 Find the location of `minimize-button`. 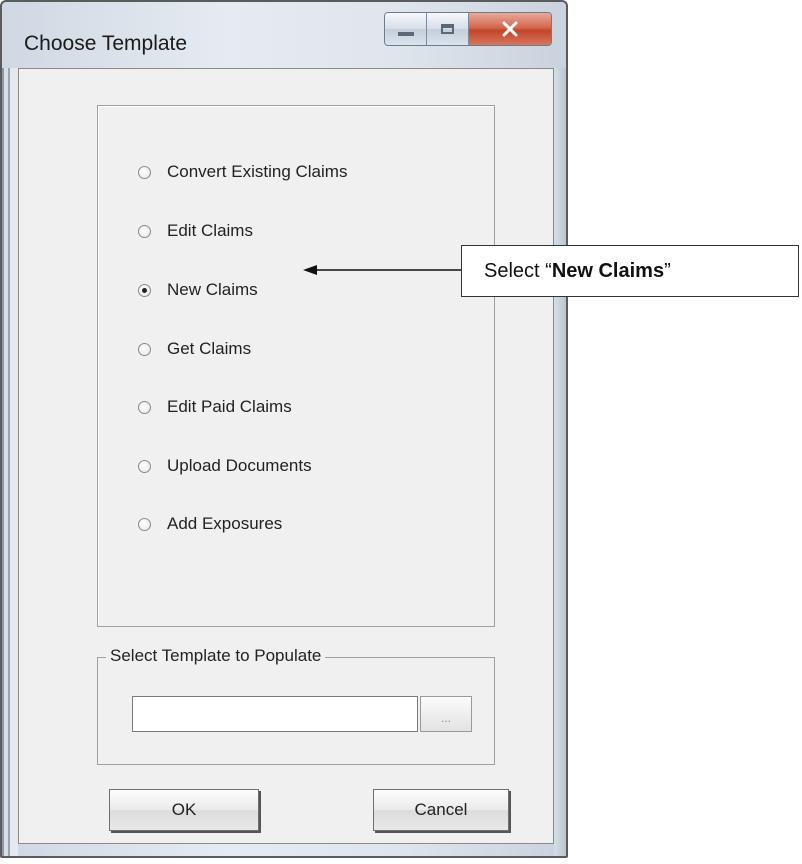

minimize-button is located at coordinates (406, 29).